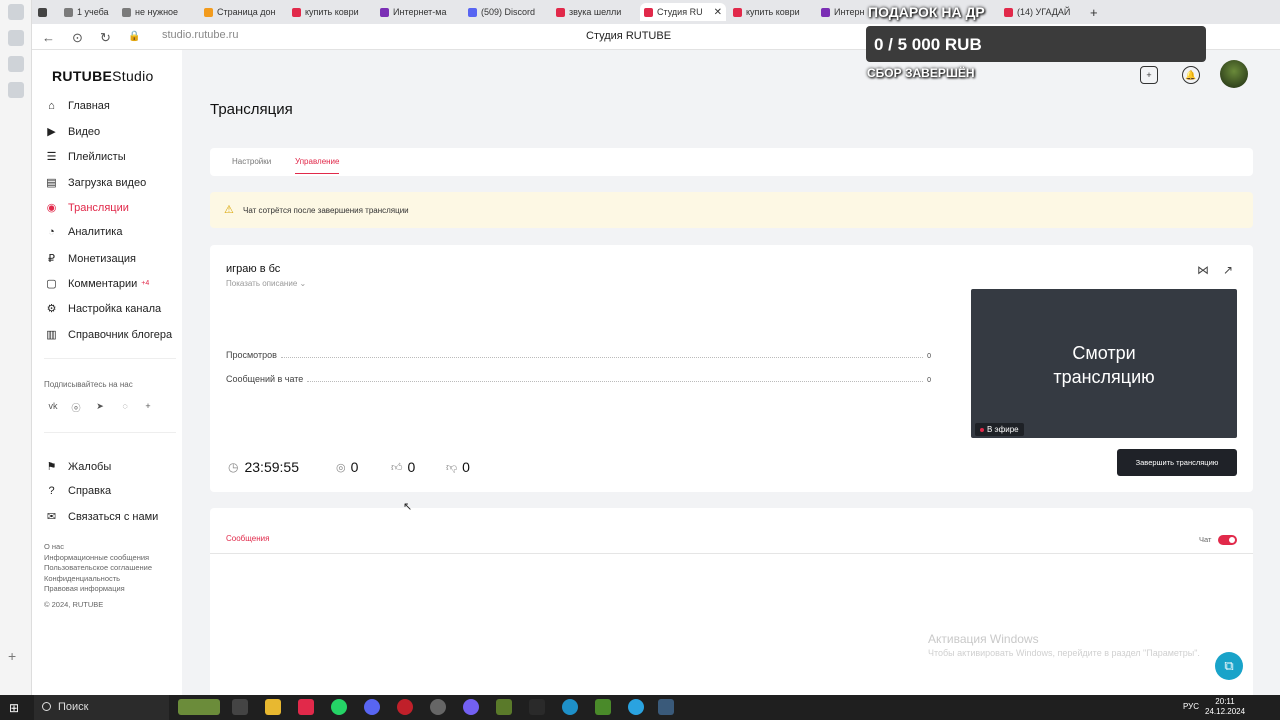  Describe the element at coordinates (45, 12) in the screenshot. I see `tab-group` at that location.